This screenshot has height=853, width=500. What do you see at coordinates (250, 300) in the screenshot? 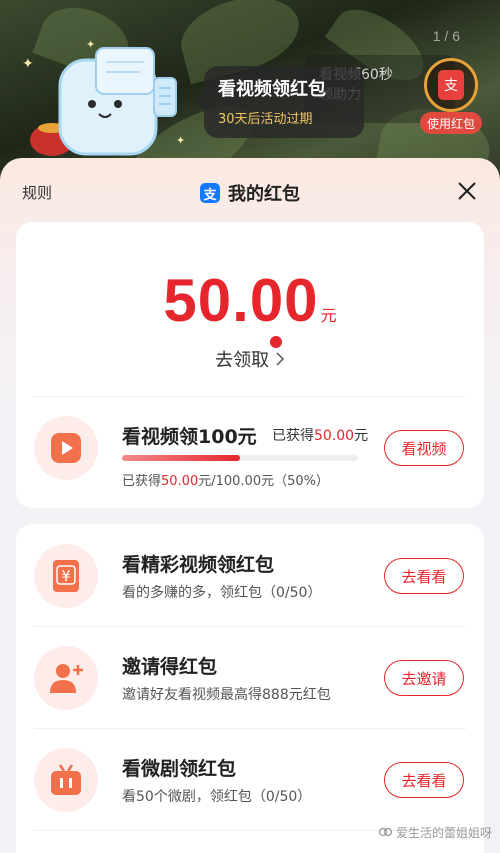
I see `balance-amount: 50.00 元` at bounding box center [250, 300].